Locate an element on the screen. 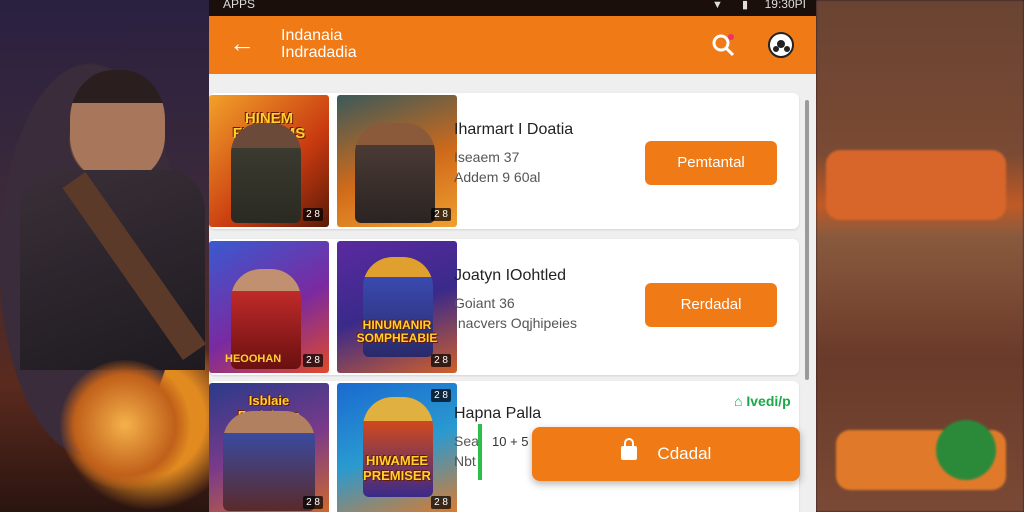 This screenshot has height=512, width=1024. thumbnail-banner: HIWAMEE PREMISER is located at coordinates (397, 468).